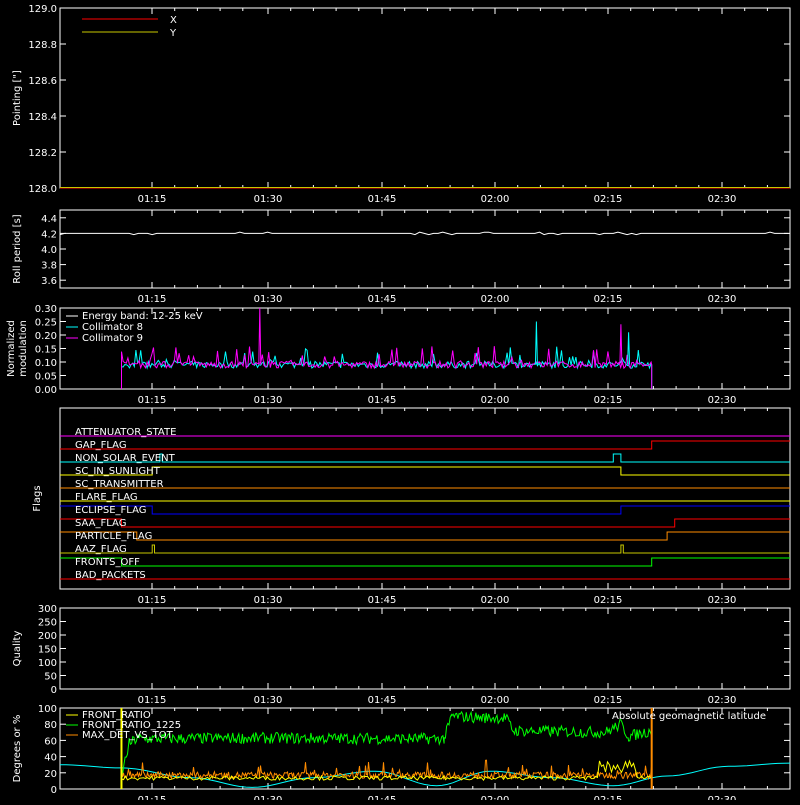  Describe the element at coordinates (125, 458) in the screenshot. I see `flag-label: NON_SOLAR_EVENT` at that location.